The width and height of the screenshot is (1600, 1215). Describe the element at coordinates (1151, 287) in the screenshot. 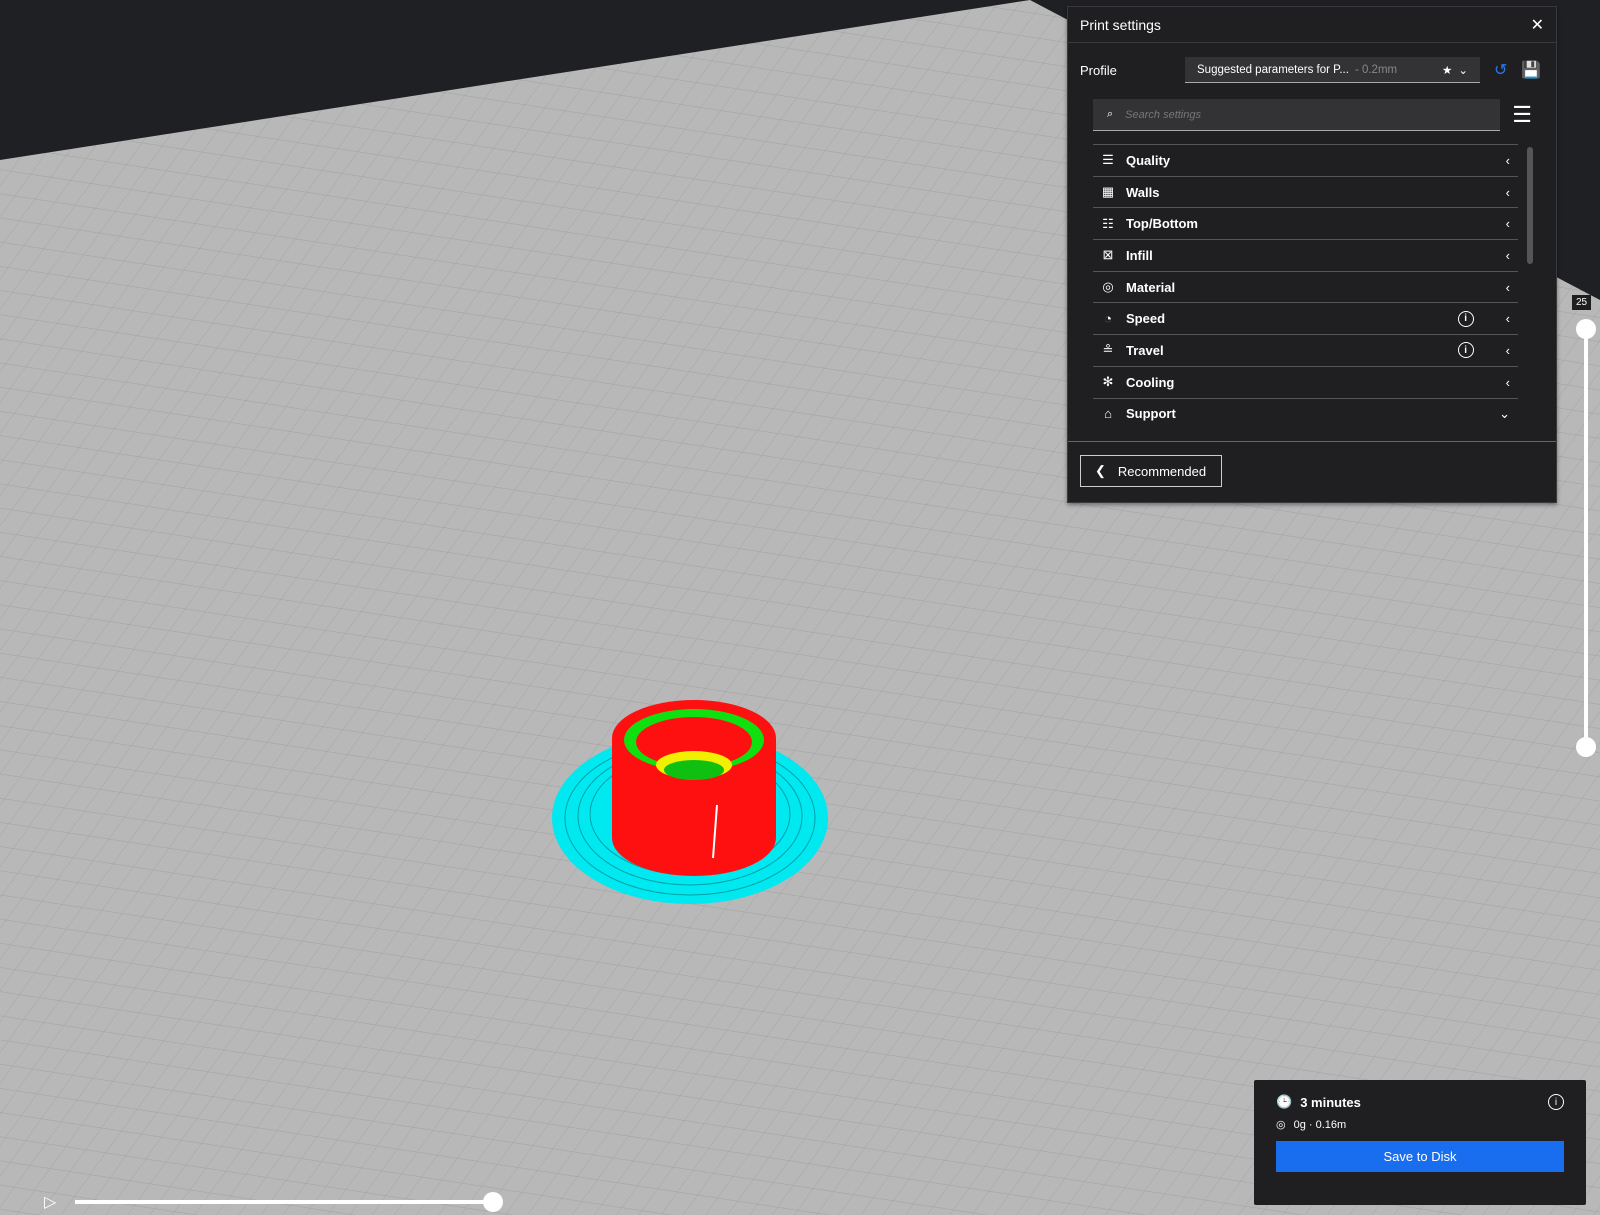

I see `category-label: Material` at that location.